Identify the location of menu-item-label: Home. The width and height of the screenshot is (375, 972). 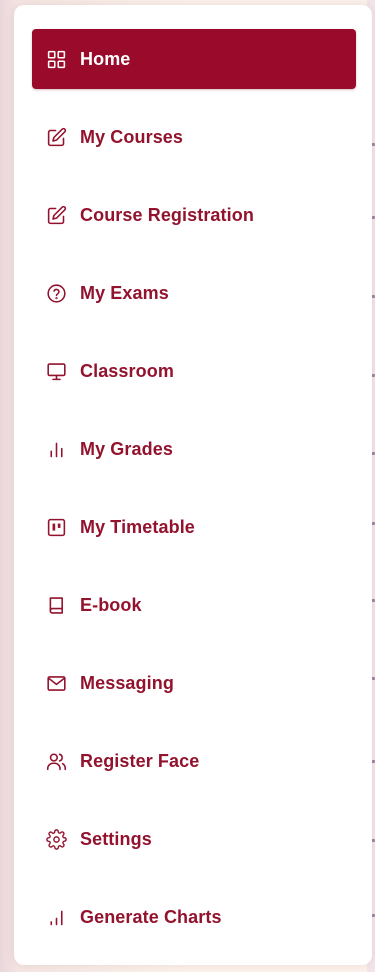
(105, 58).